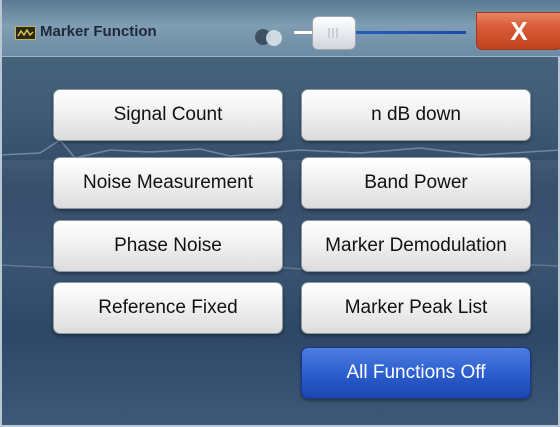 The image size is (560, 427). I want to click on app-icon, so click(25, 33).